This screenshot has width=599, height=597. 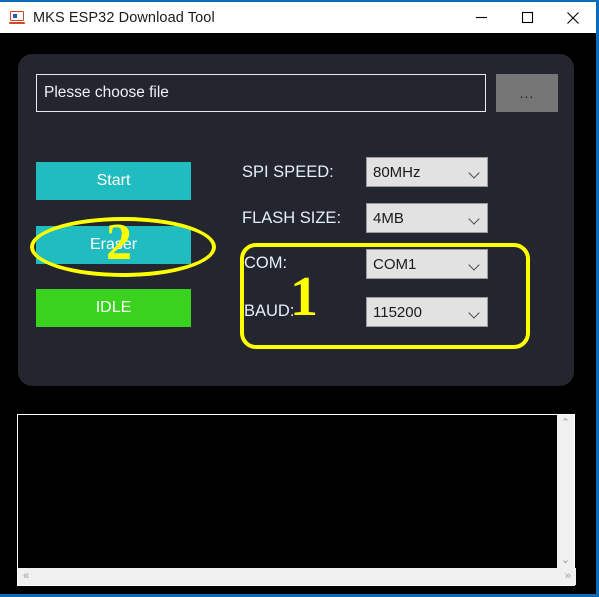 I want to click on minimize-icon, so click(x=481, y=17).